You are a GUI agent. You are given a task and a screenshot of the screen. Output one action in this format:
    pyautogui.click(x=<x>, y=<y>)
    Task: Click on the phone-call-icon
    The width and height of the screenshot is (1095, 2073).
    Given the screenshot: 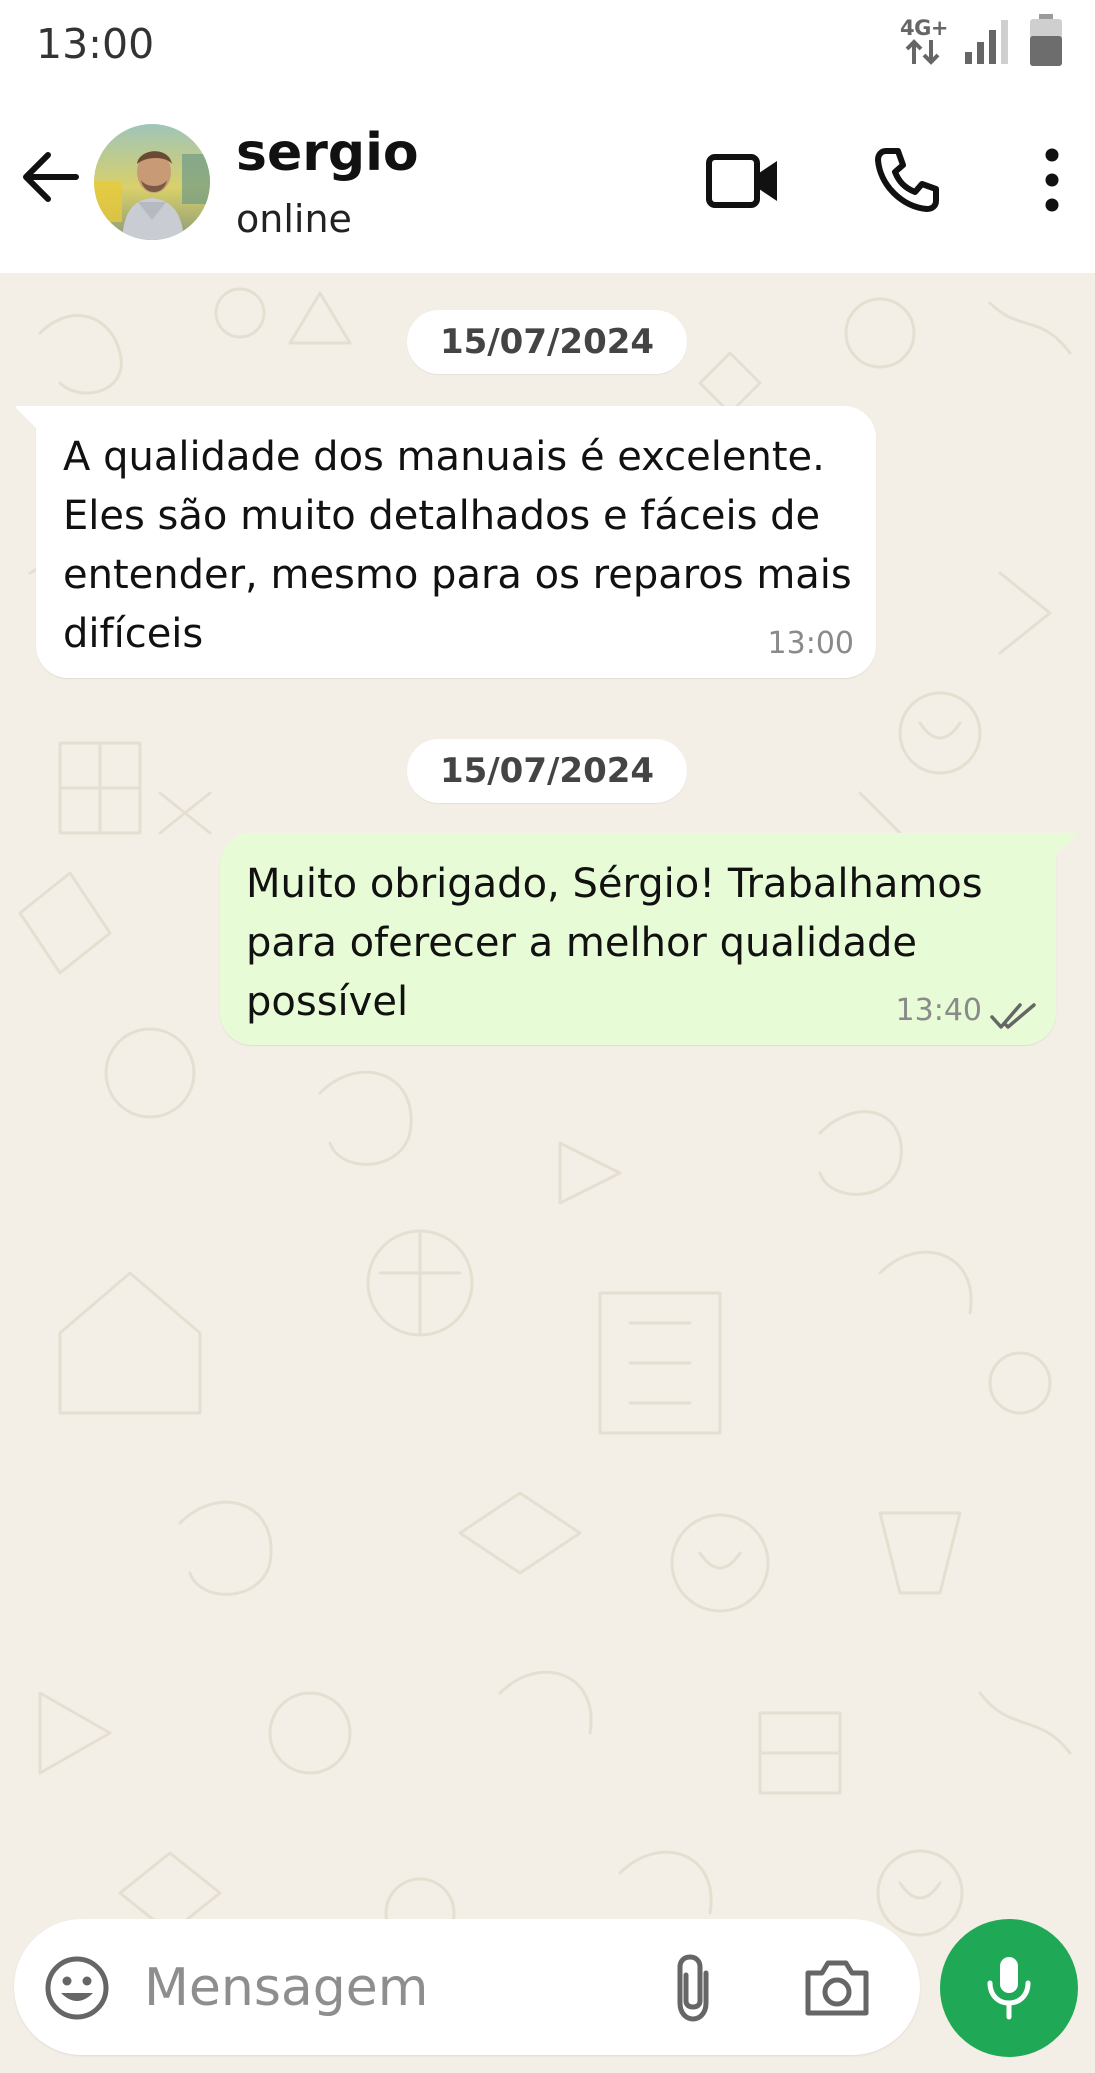 What is the action you would take?
    pyautogui.click(x=907, y=180)
    